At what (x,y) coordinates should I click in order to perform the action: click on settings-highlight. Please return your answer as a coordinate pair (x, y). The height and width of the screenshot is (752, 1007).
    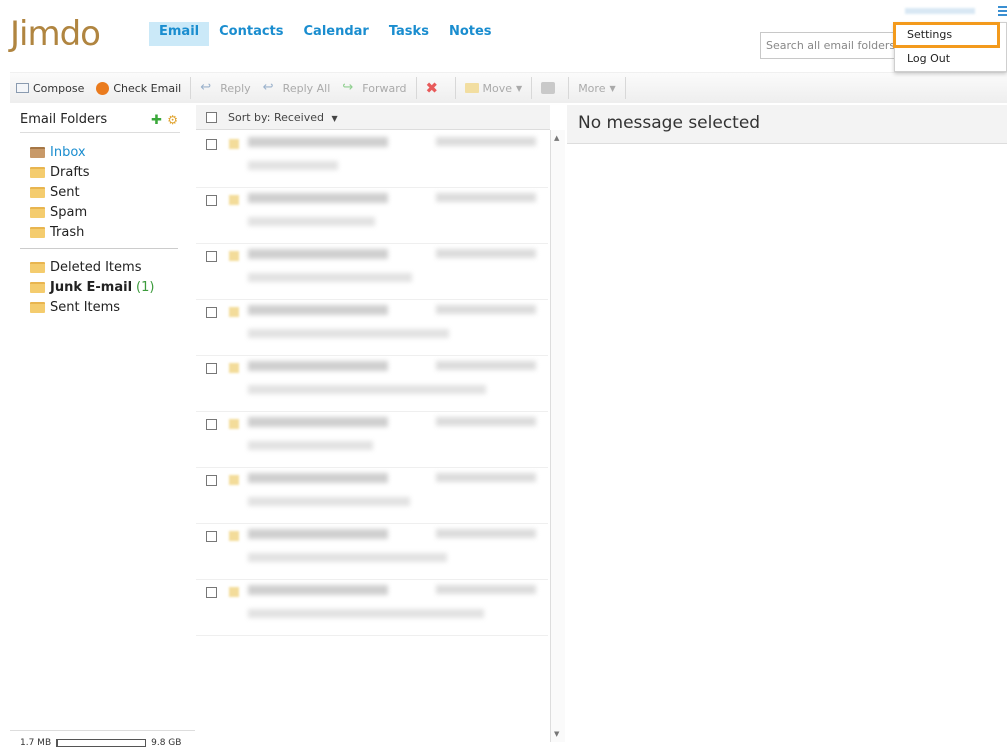
    Looking at the image, I should click on (946, 35).